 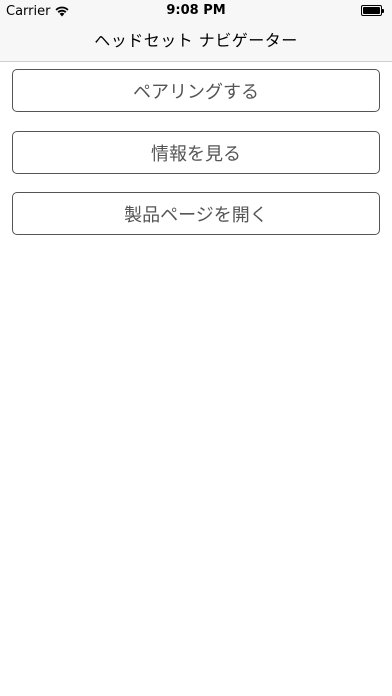 I want to click on status-bar: Carrier 9:08 PM, so click(x=196, y=11).